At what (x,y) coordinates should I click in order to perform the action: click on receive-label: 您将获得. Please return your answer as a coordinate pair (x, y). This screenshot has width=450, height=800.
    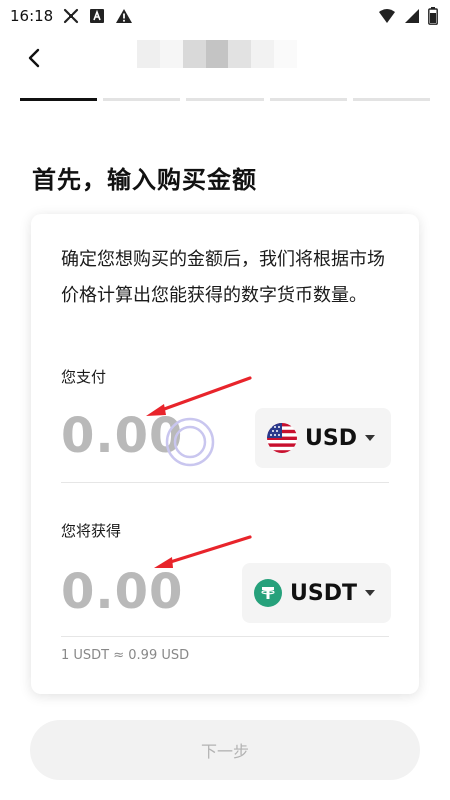
    Looking at the image, I should click on (91, 531).